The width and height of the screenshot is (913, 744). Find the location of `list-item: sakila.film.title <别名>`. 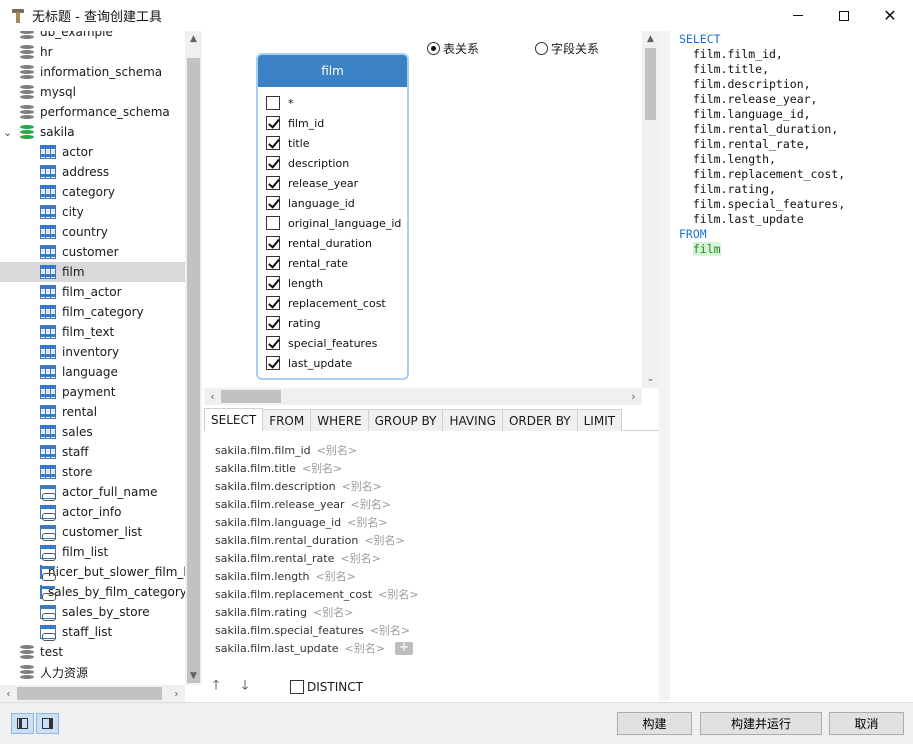

list-item: sakila.film.title <别名> is located at coordinates (278, 468).